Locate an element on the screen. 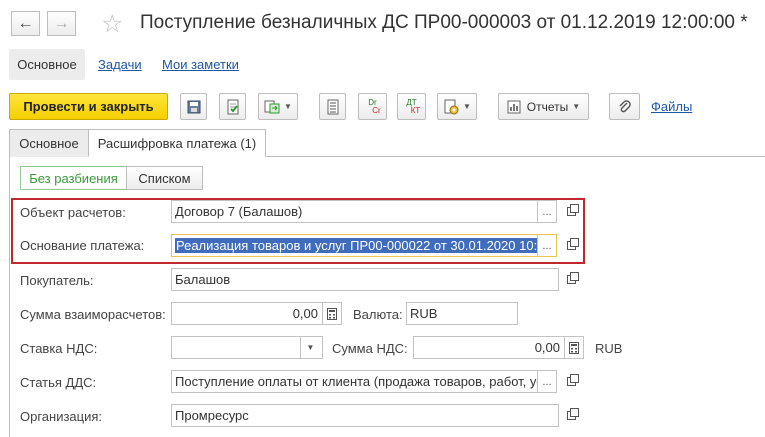  vat-rate-dropdown-button: ▼ is located at coordinates (310, 347).